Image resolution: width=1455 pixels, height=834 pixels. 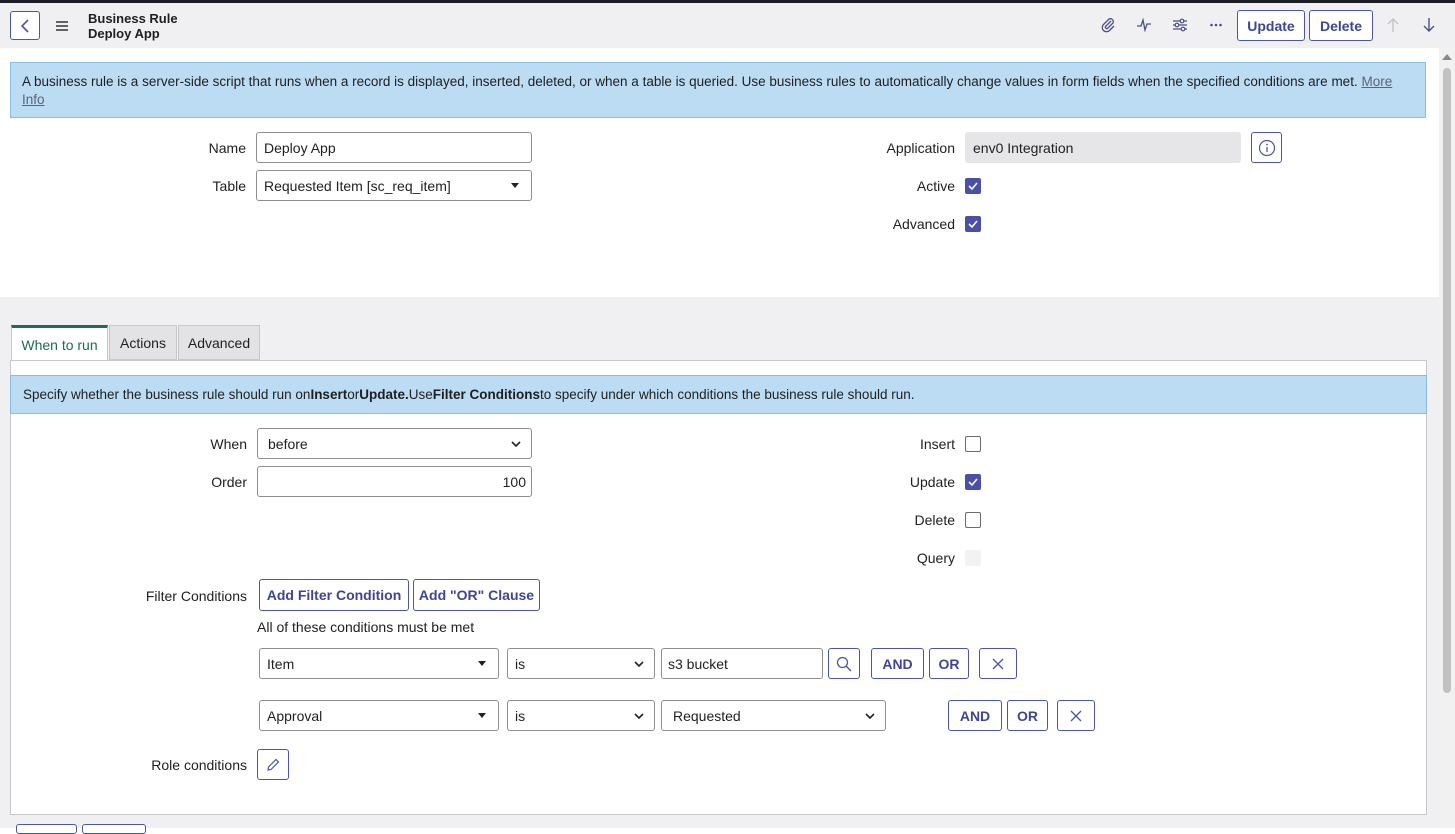 What do you see at coordinates (357, 185) in the screenshot?
I see `table-select-value: Requested Item [sc_req_item]` at bounding box center [357, 185].